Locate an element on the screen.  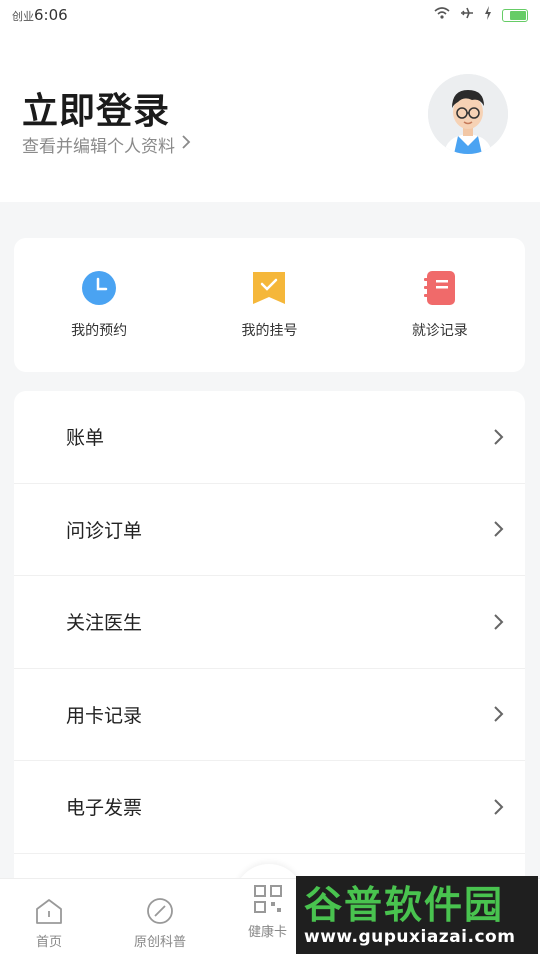
avatar is located at coordinates (468, 114).